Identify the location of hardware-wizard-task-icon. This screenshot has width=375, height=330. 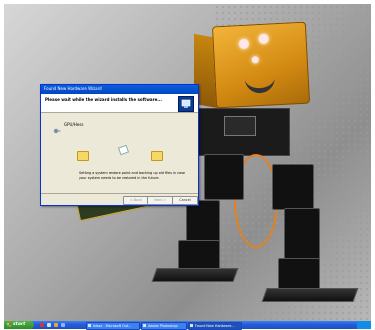
(191, 325).